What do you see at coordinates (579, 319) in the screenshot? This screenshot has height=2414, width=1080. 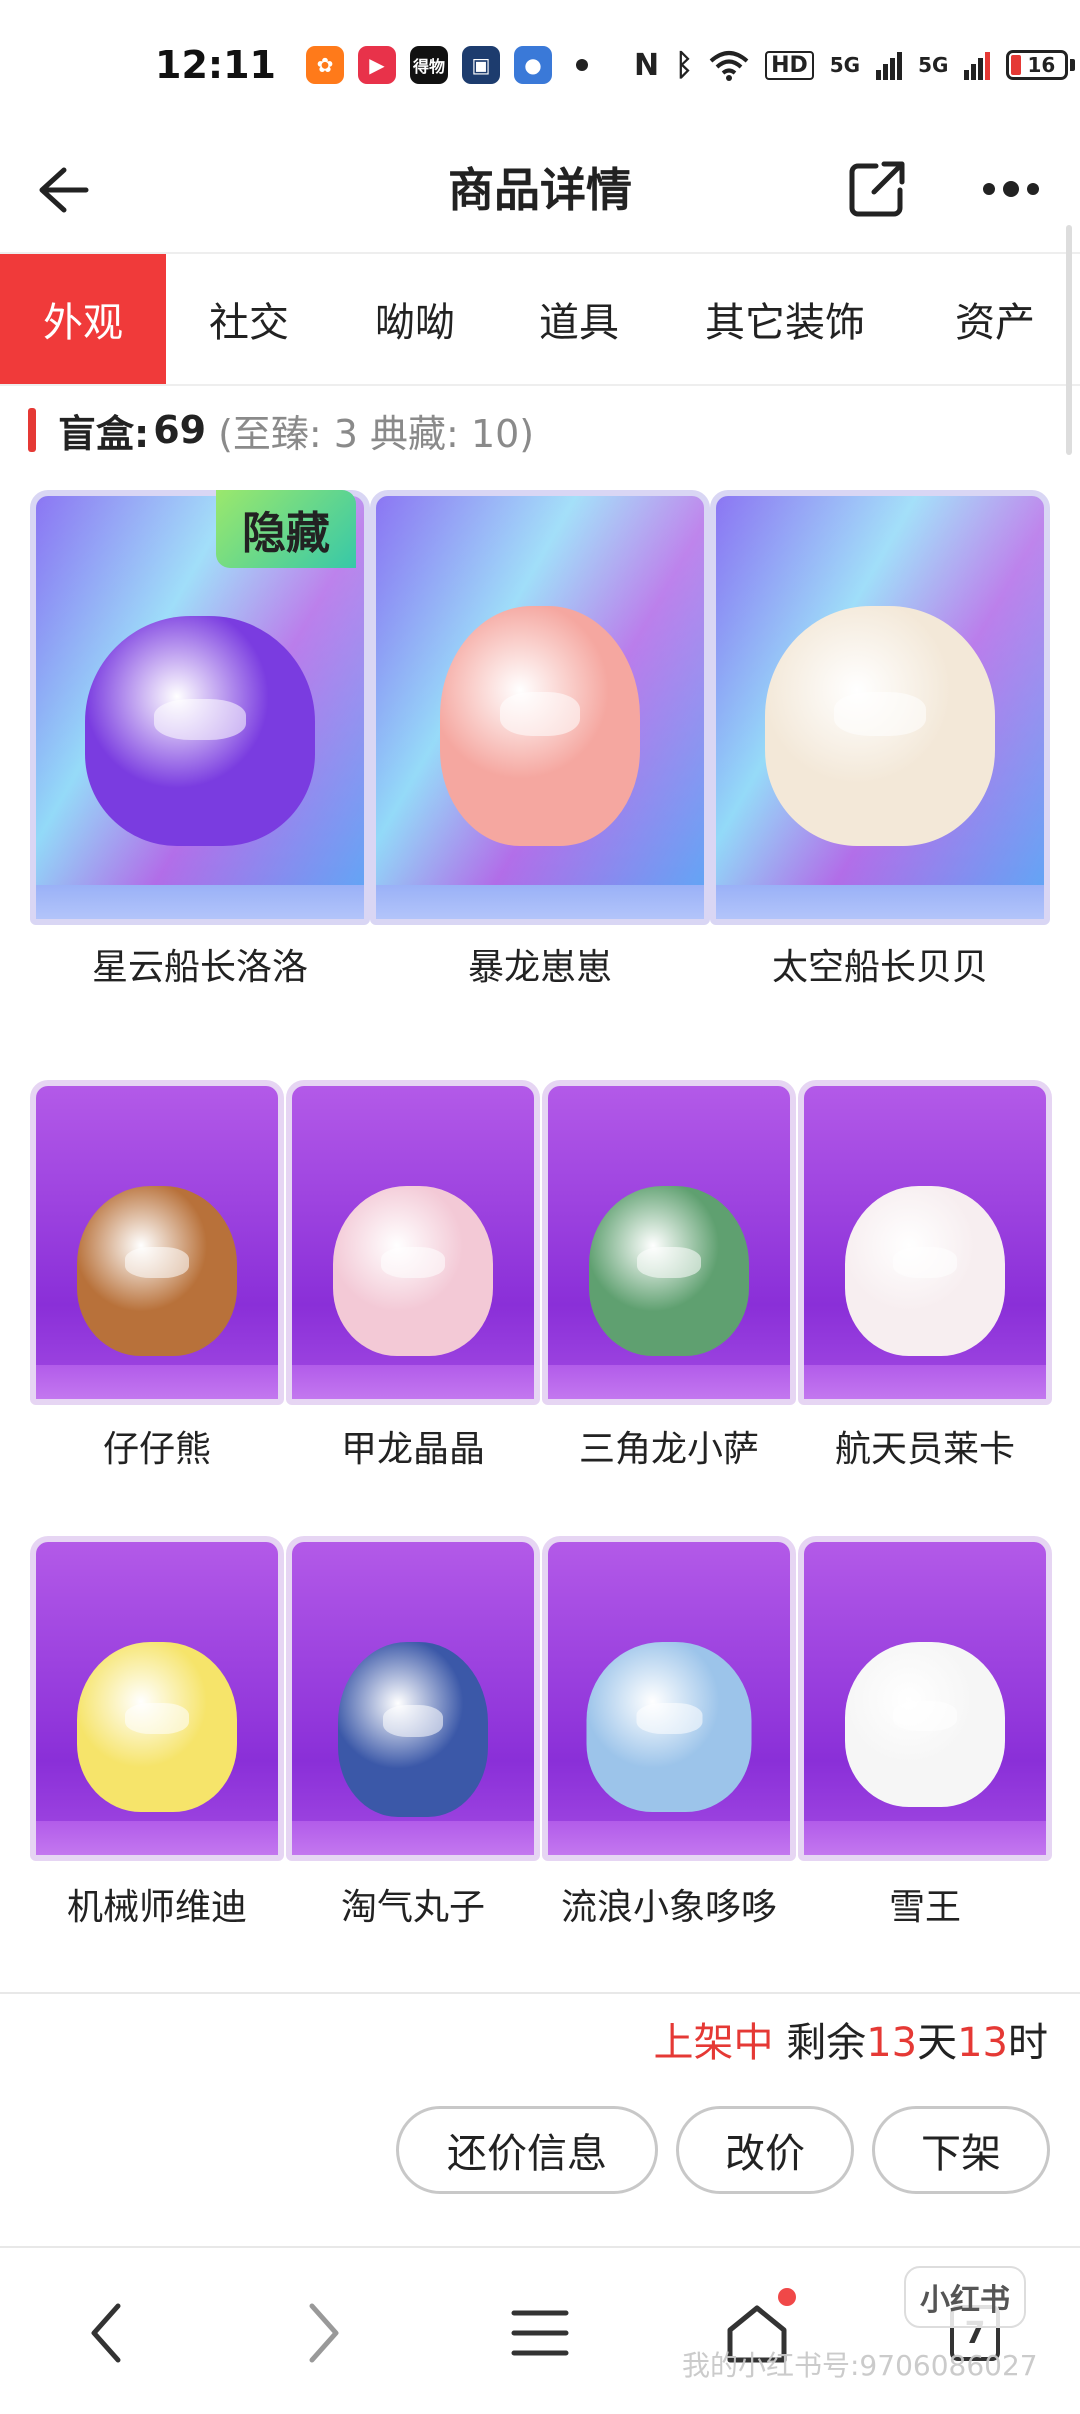 I see `tab-props: 道具` at bounding box center [579, 319].